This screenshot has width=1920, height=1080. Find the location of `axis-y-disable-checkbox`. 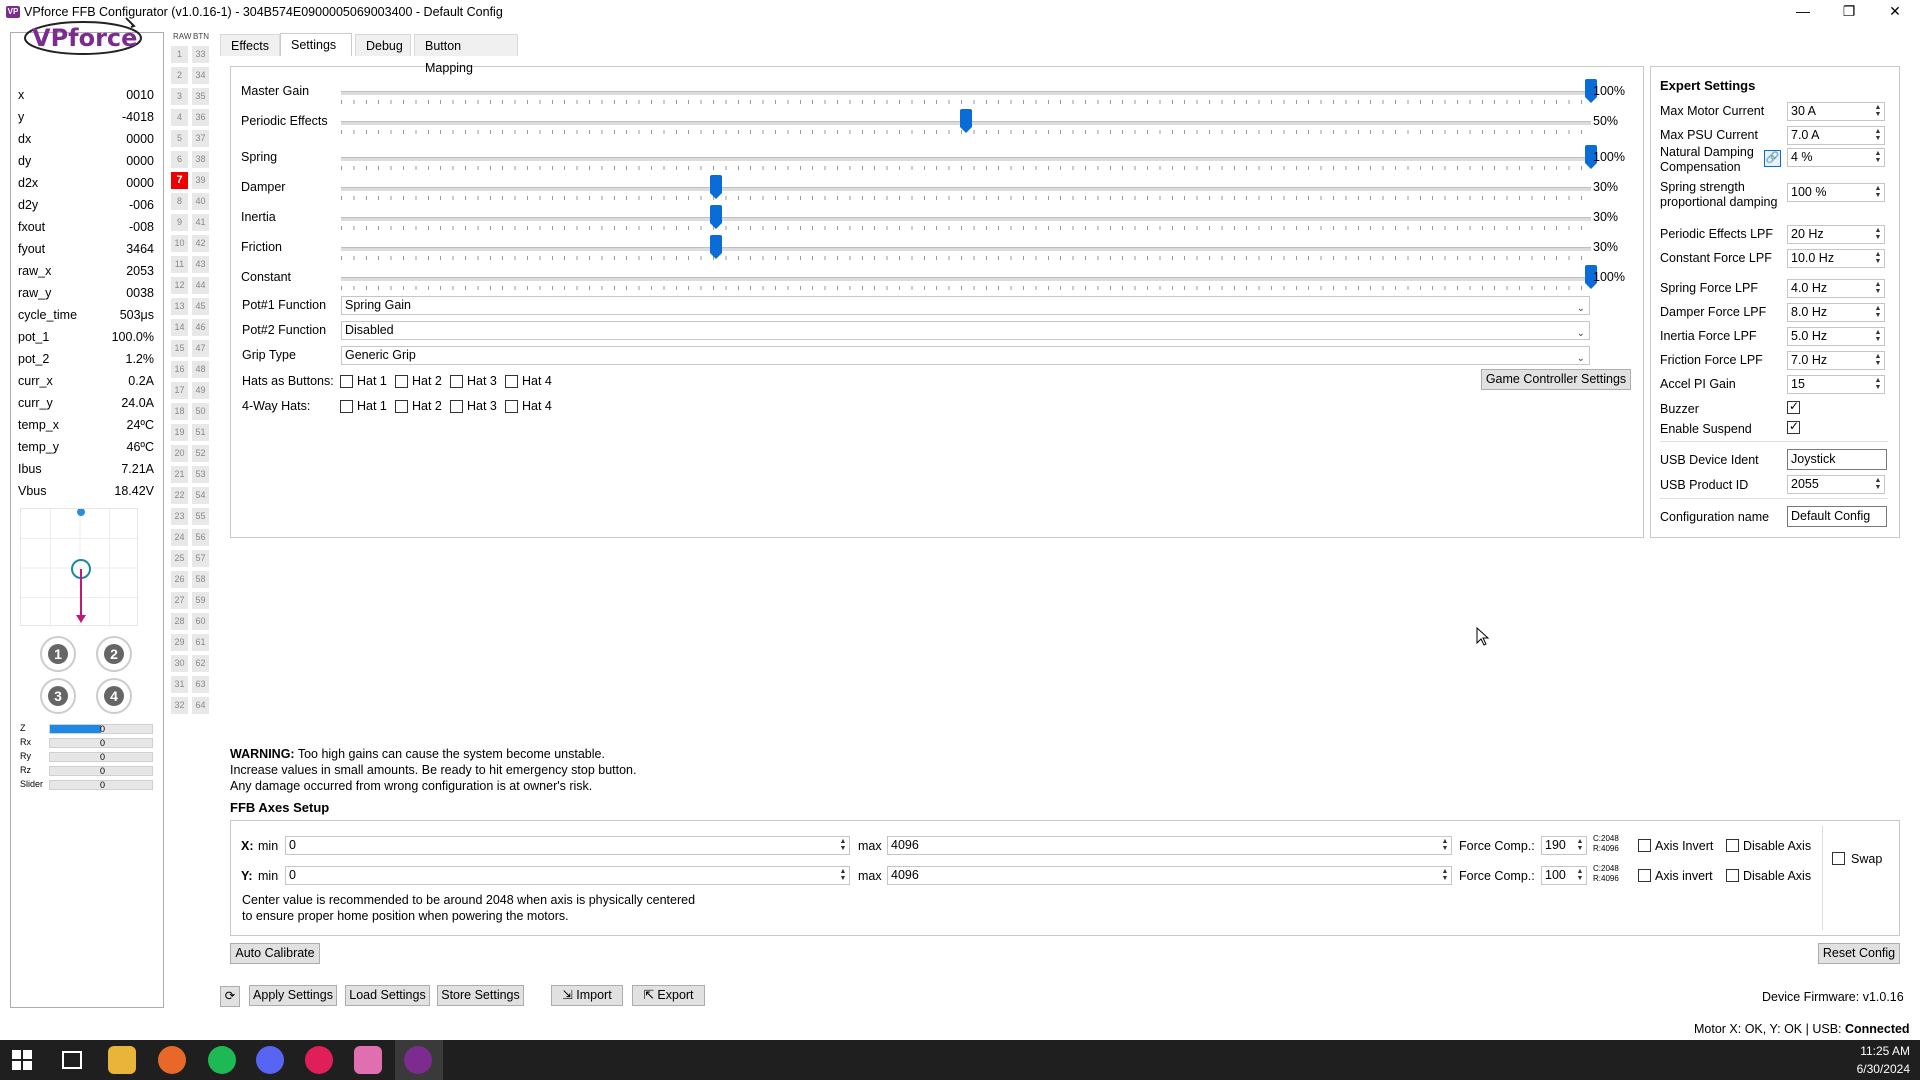

axis-y-disable-checkbox is located at coordinates (1732, 875).